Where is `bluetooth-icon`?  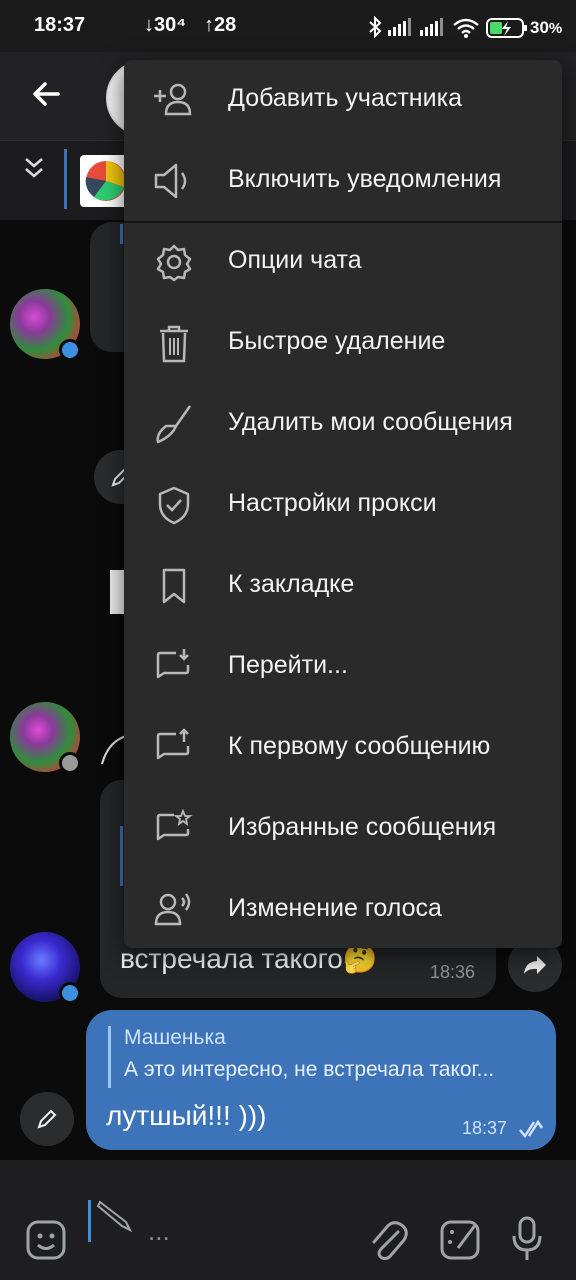 bluetooth-icon is located at coordinates (375, 29).